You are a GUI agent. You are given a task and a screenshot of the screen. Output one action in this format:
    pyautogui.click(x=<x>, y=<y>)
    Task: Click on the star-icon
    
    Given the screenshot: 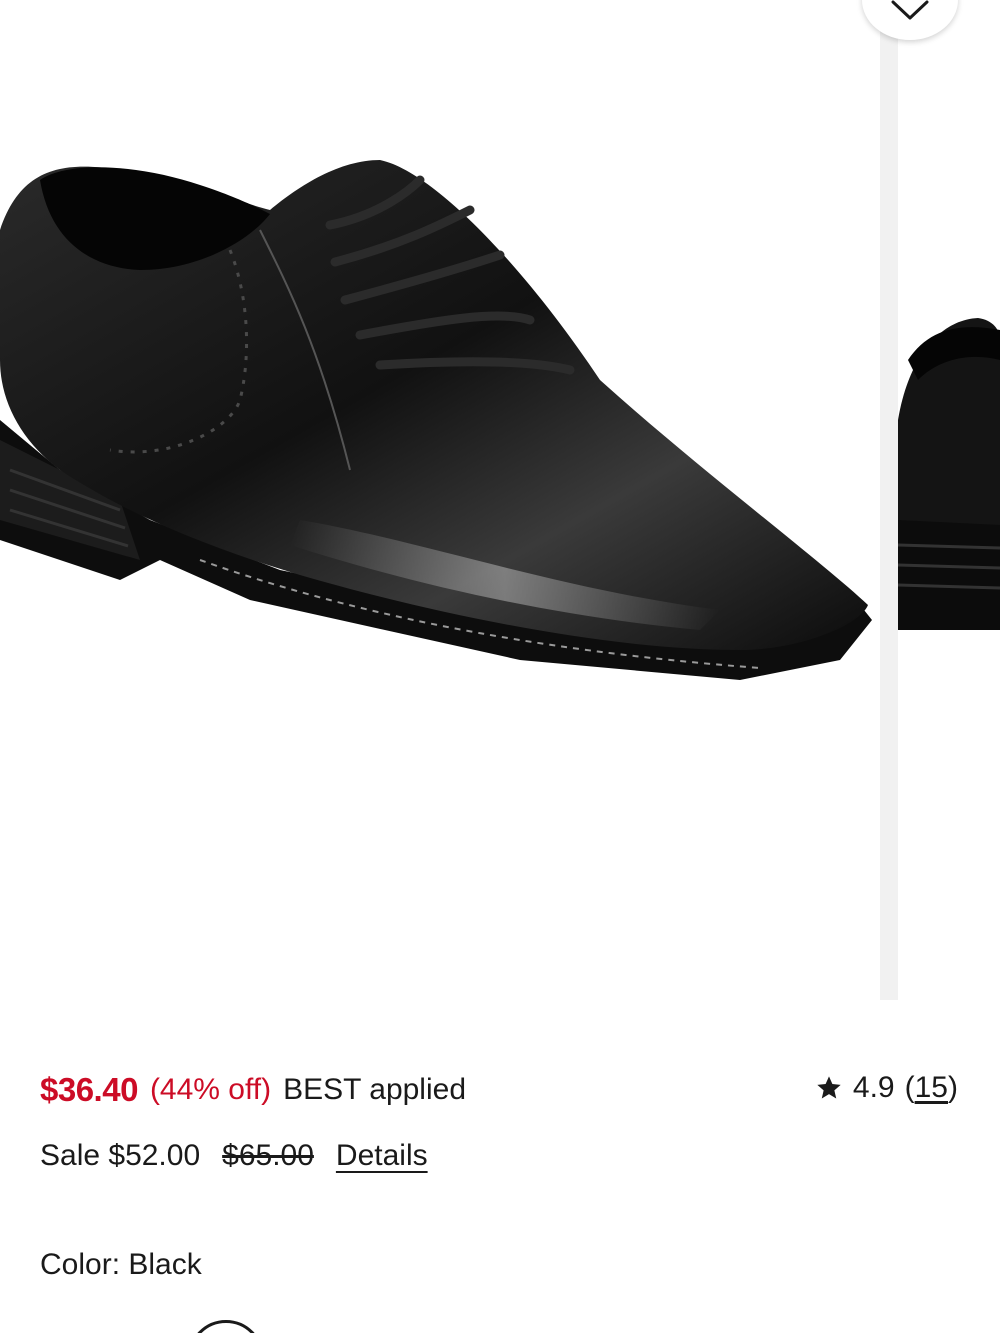 What is the action you would take?
    pyautogui.click(x=829, y=1087)
    